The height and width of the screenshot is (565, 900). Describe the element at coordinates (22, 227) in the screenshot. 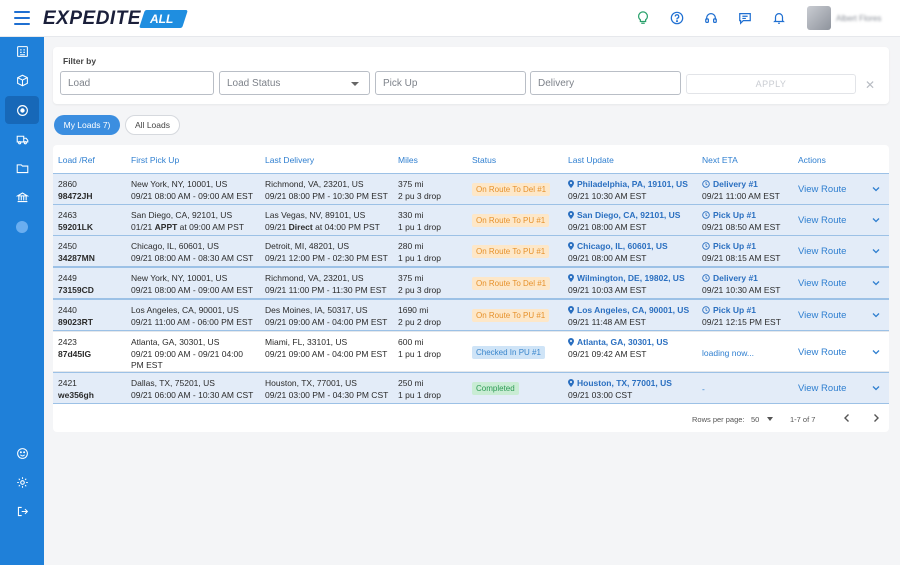

I see `sidebar-item-placeholder` at that location.